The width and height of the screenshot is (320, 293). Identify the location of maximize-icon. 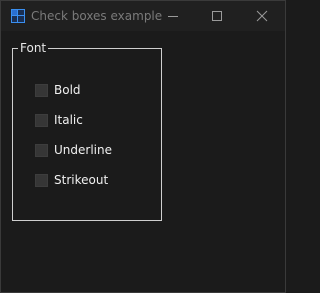
(217, 16).